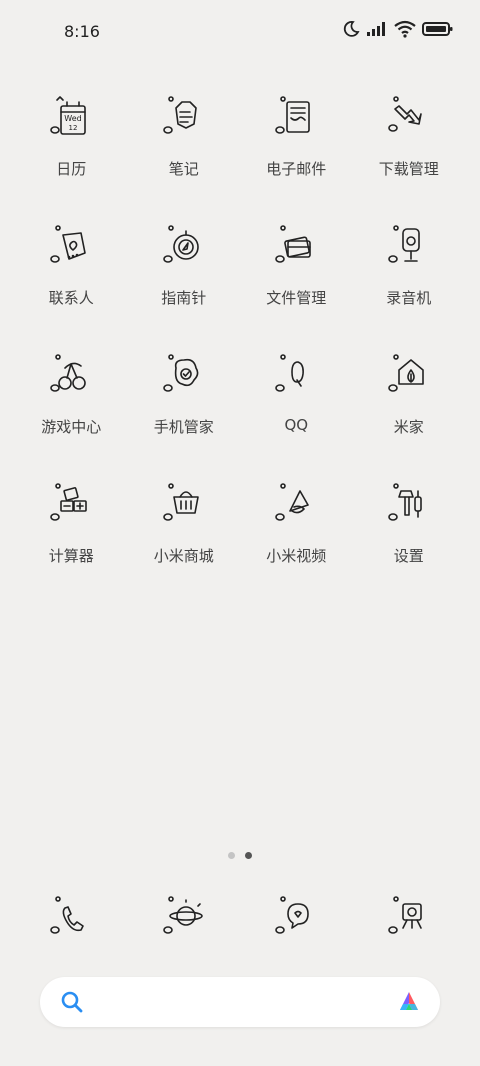 This screenshot has width=480, height=1066. What do you see at coordinates (82, 31) in the screenshot?
I see `status-time: 8:16` at bounding box center [82, 31].